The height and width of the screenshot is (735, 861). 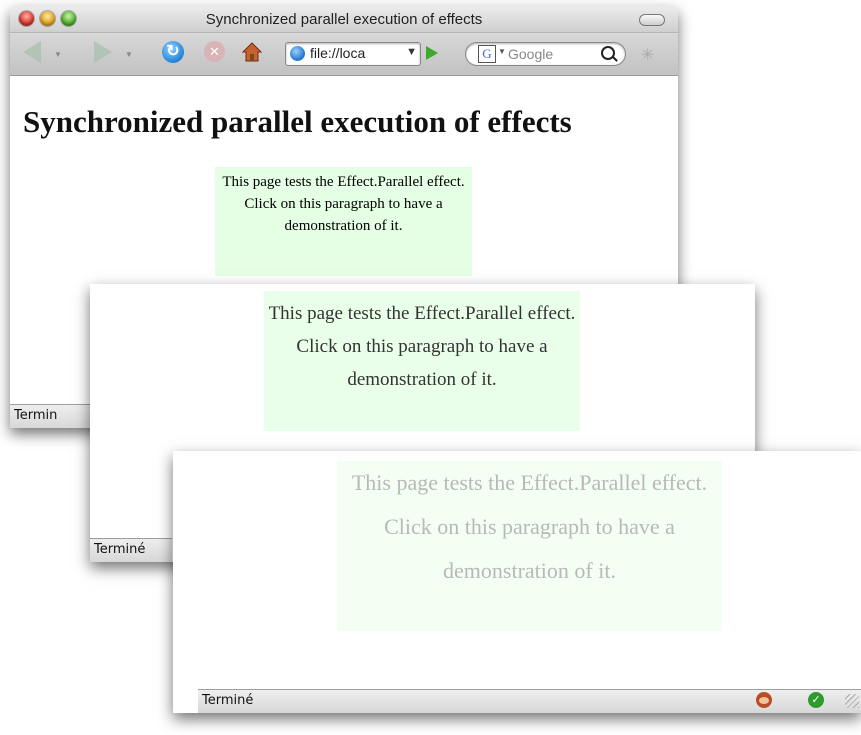 What do you see at coordinates (129, 54) in the screenshot?
I see `forward-history-dropdown-icon: ▼` at bounding box center [129, 54].